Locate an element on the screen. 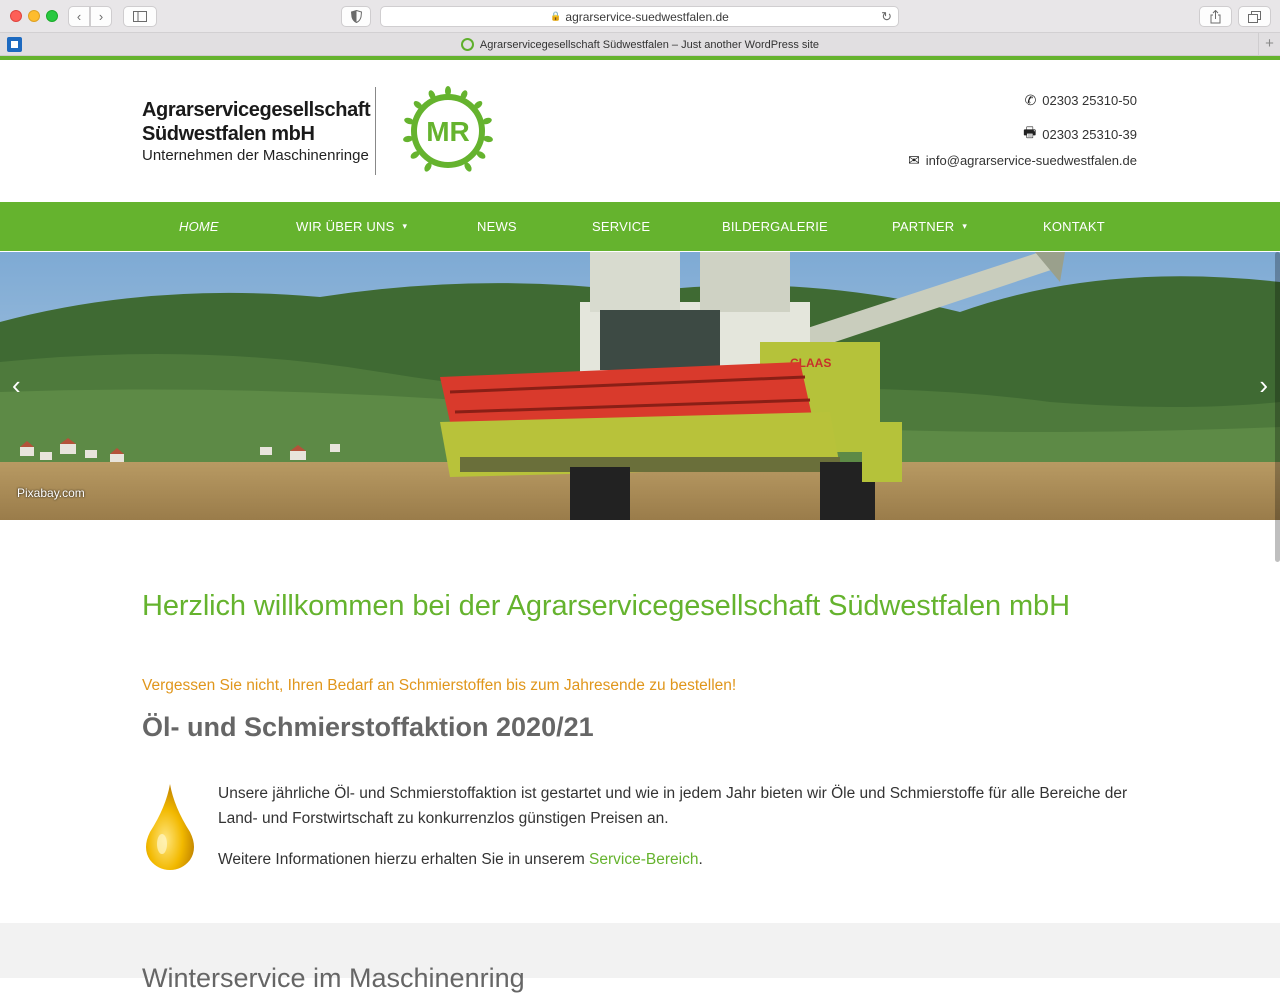  nav-label: KONTAKT is located at coordinates (1074, 226).